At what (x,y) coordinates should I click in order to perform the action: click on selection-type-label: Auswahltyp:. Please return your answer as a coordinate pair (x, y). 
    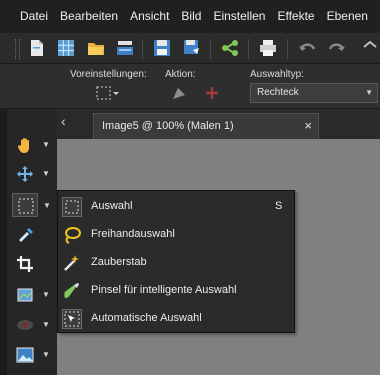
    Looking at the image, I should click on (277, 74).